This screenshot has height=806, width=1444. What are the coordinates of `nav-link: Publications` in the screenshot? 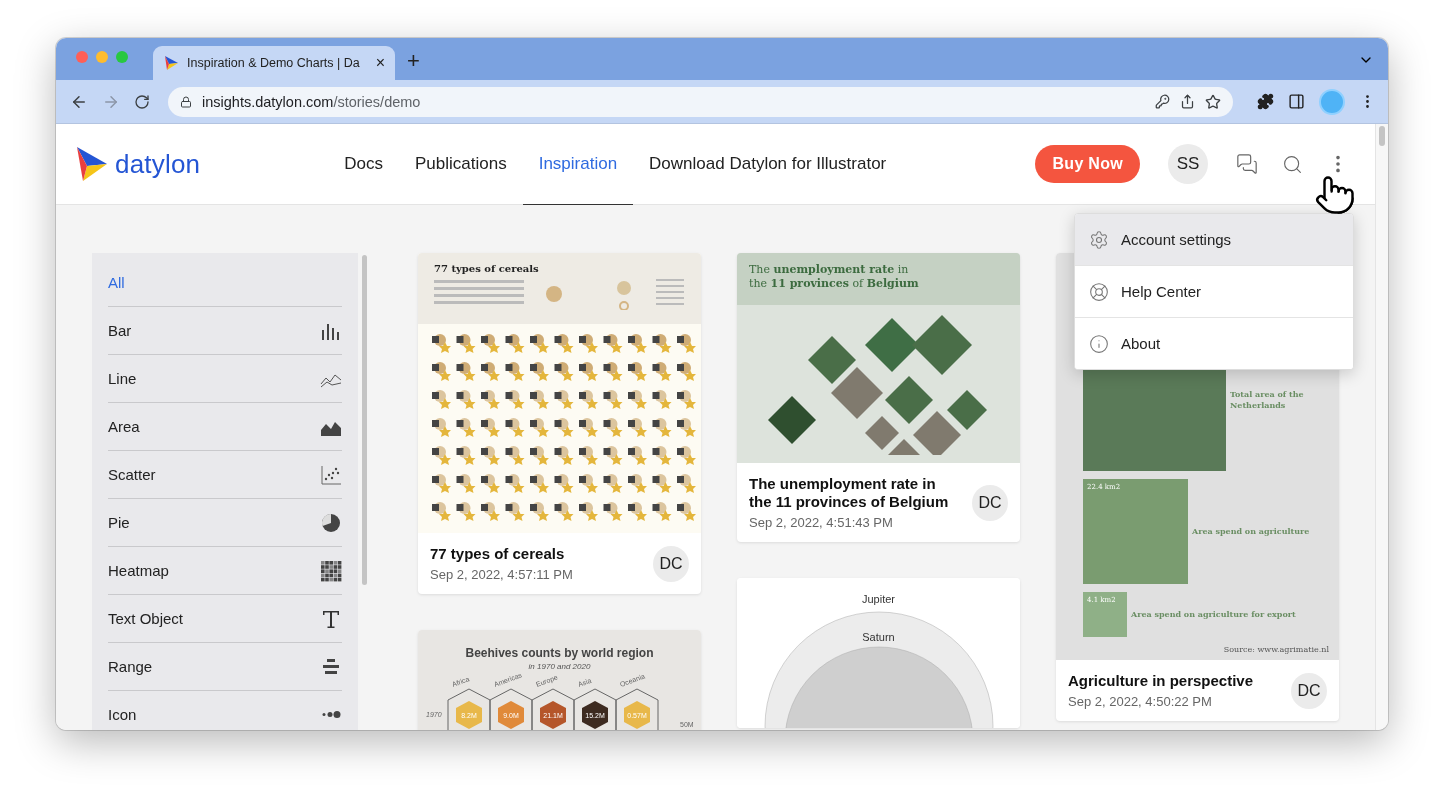 It's located at (461, 164).